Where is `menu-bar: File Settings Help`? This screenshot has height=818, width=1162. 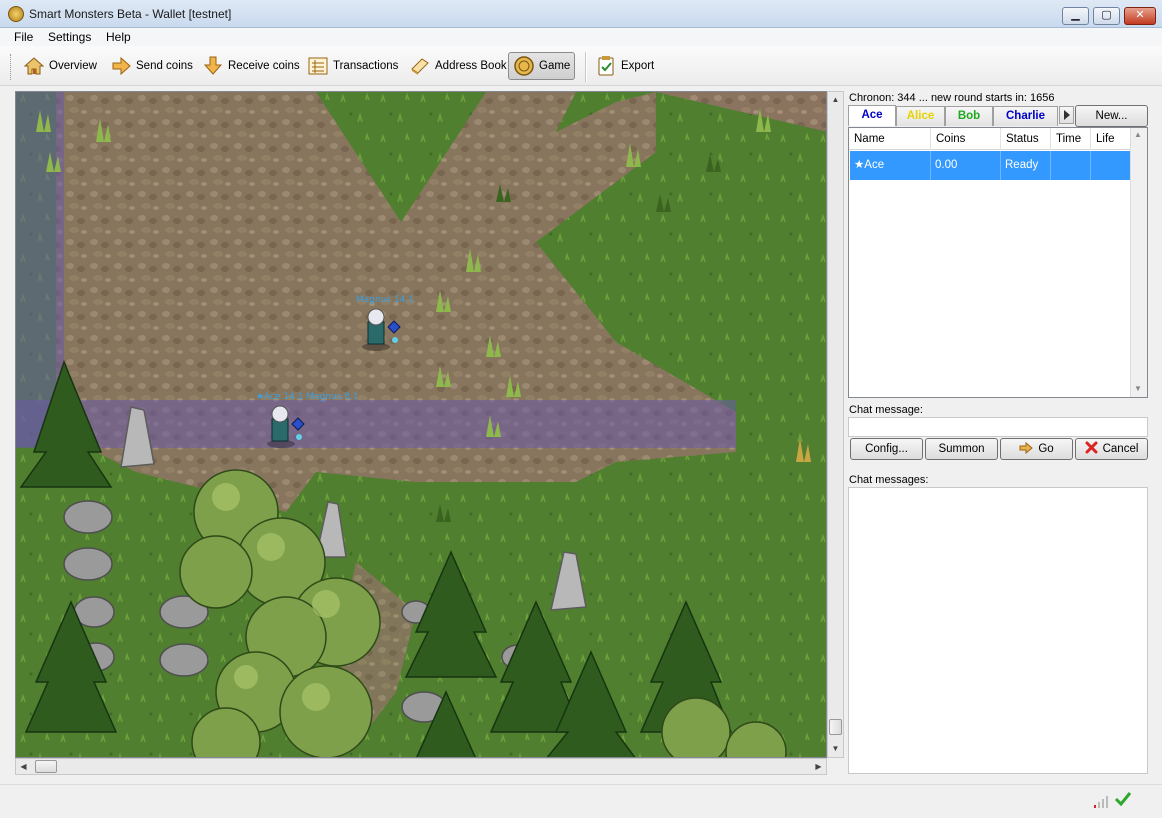 menu-bar: File Settings Help is located at coordinates (581, 37).